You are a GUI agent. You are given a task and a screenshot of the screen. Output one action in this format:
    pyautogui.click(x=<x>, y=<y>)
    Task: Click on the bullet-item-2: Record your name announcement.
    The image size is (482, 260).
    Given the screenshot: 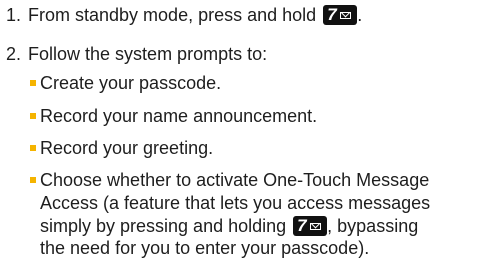 What is the action you would take?
    pyautogui.click(x=173, y=116)
    